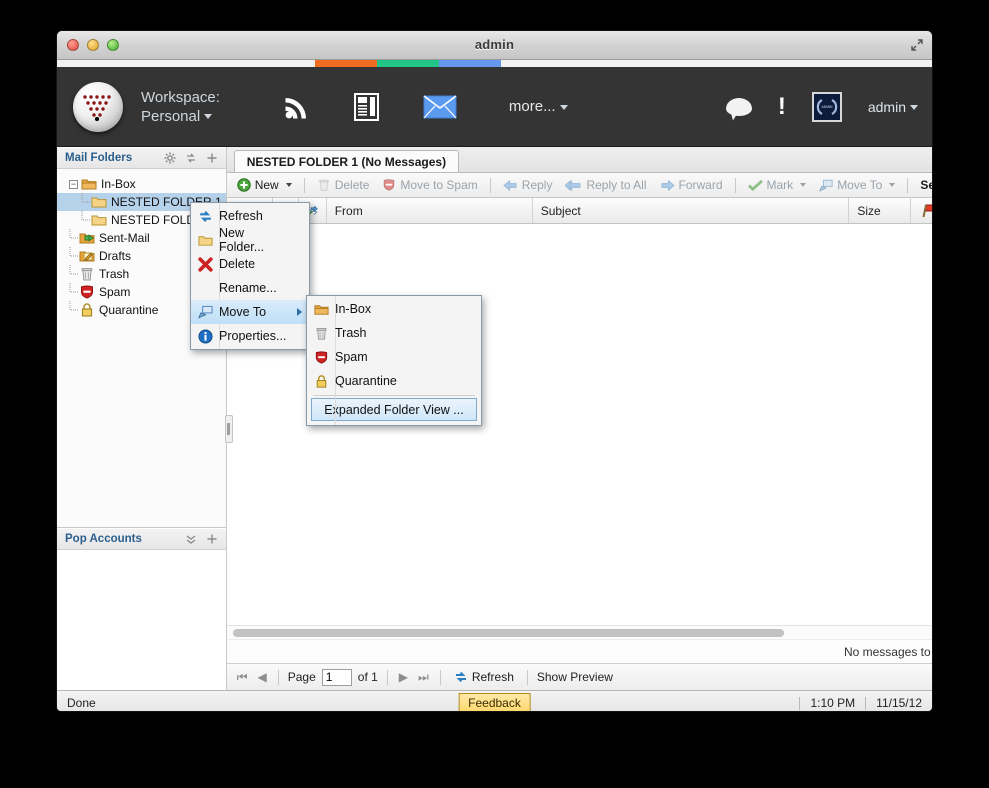 The image size is (989, 788). I want to click on forward-button: Forward, so click(691, 185).